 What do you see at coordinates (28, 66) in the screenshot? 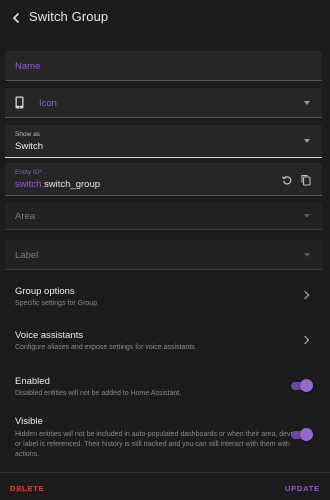
I see `name-field-label: Name` at bounding box center [28, 66].